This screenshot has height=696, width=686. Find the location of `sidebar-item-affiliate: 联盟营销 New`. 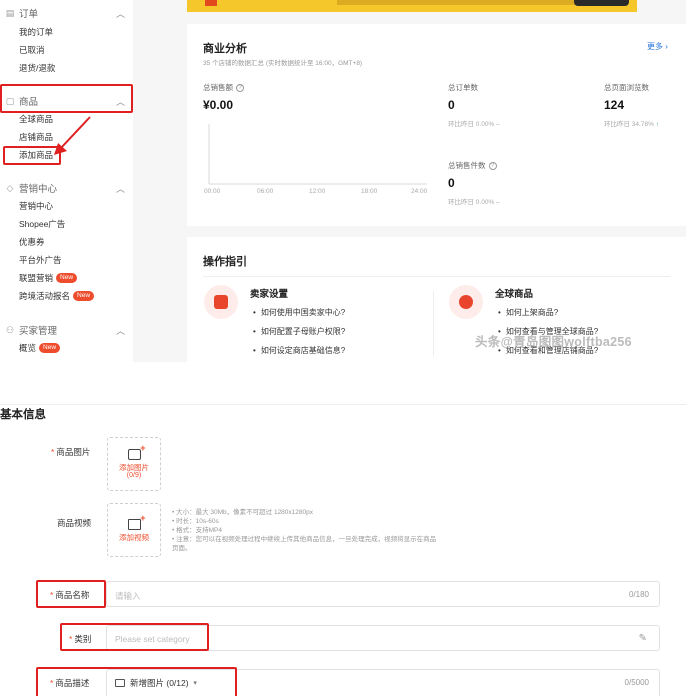

sidebar-item-affiliate: 联盟营销 New is located at coordinates (48, 278).